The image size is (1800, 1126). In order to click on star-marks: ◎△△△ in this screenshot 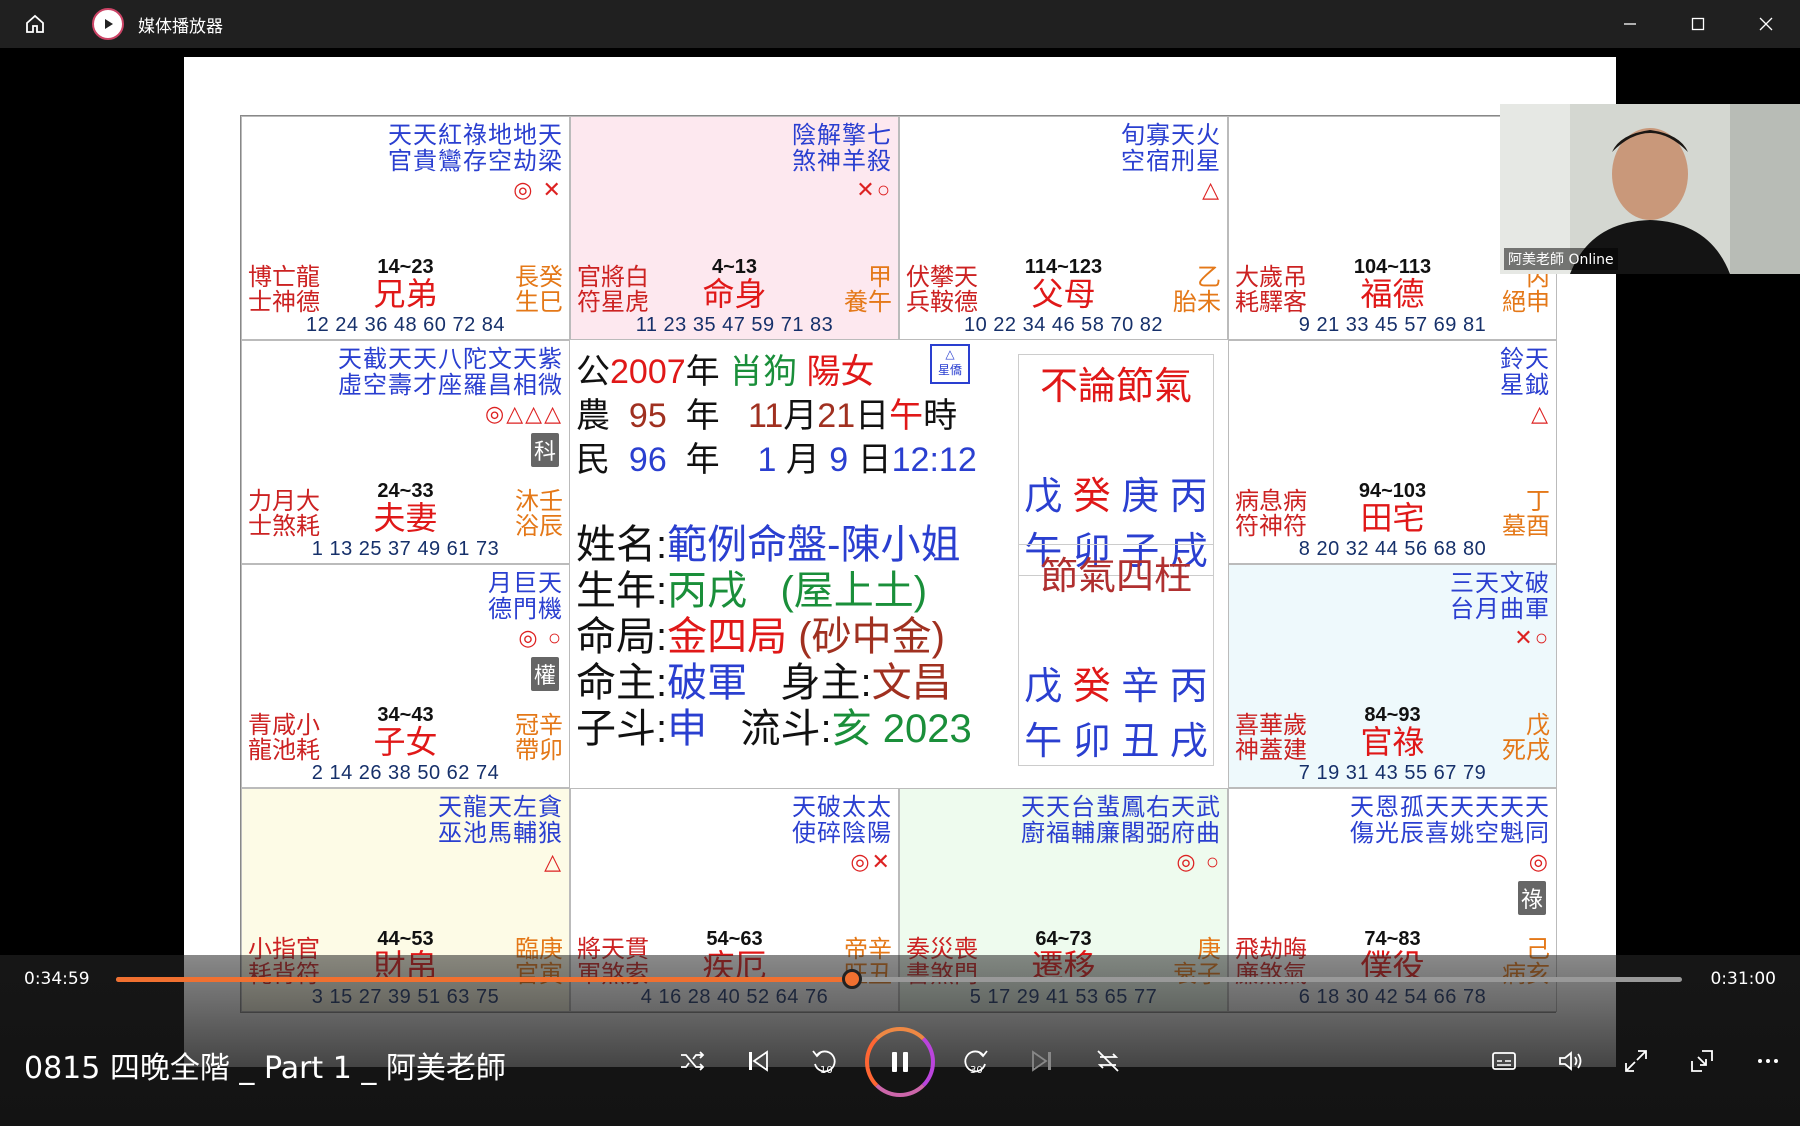, I will do `click(524, 413)`.